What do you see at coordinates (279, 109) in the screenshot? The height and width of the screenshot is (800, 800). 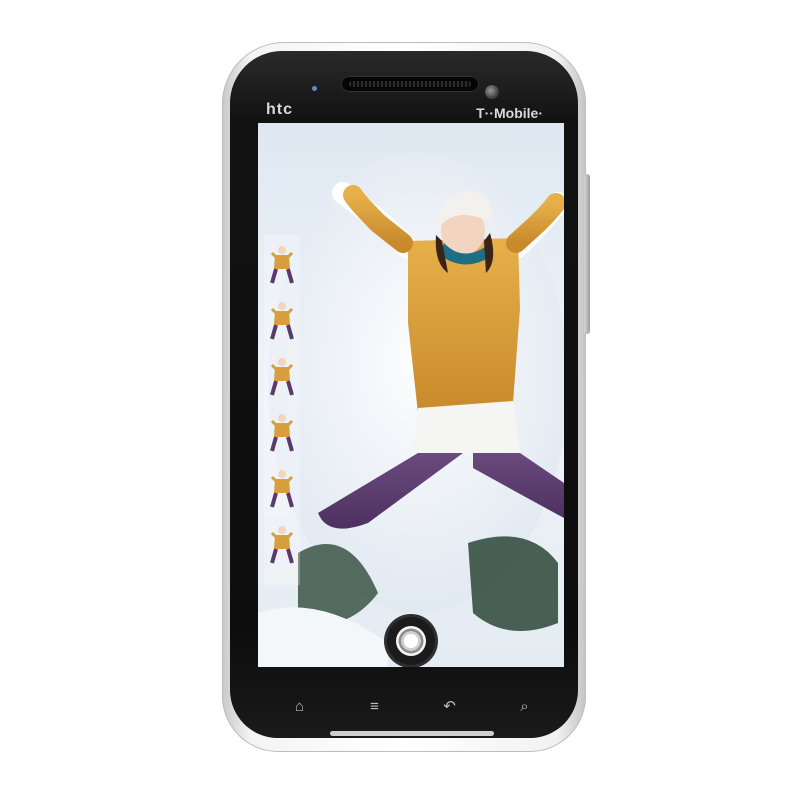 I see `brand-logo: htc` at bounding box center [279, 109].